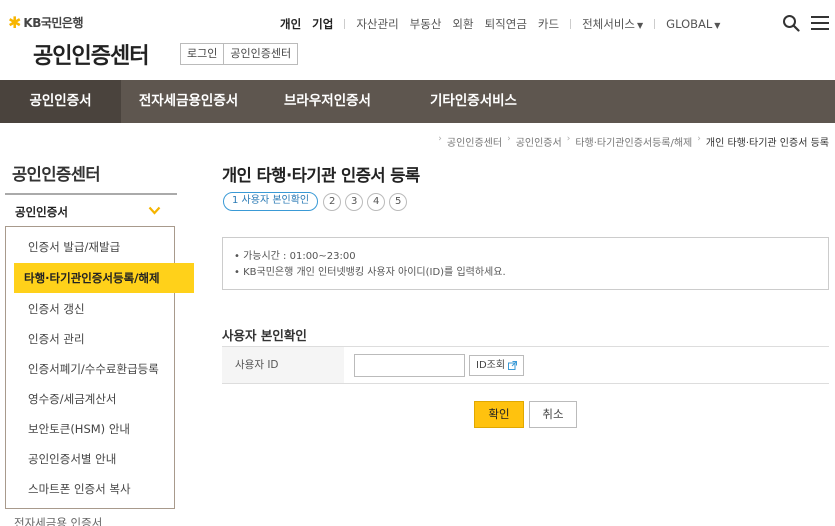 This screenshot has width=835, height=526. I want to click on sidebar-item-manage: 인증서 관리, so click(90, 339).